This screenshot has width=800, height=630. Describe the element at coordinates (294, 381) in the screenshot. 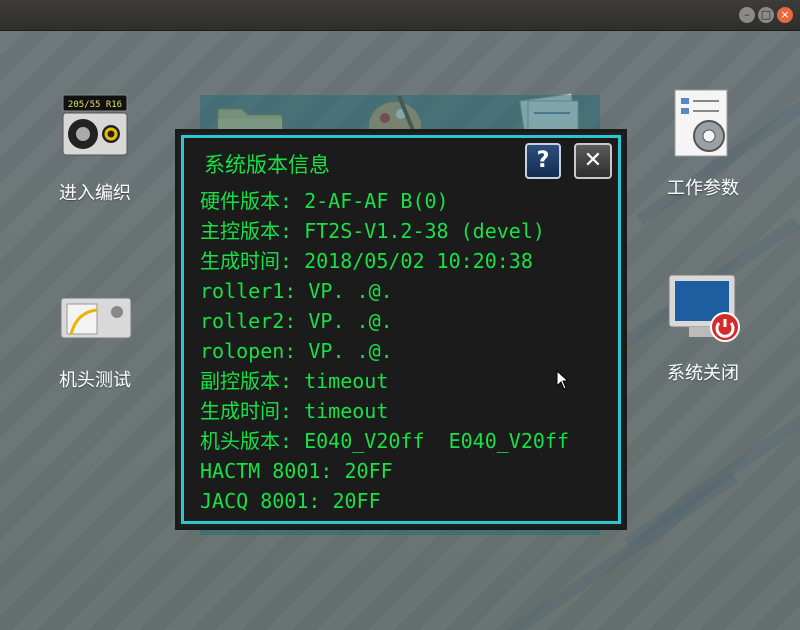

I see `info-line: 副控版本: timeout` at that location.